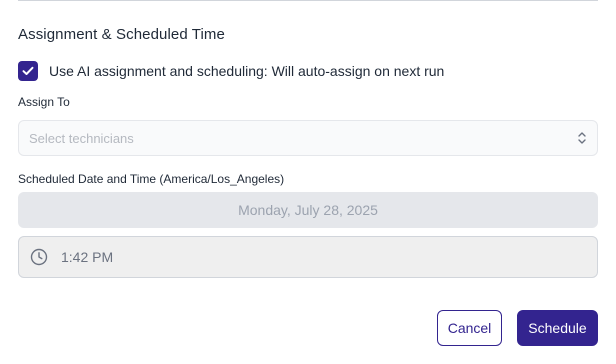 This screenshot has height=364, width=616. Describe the element at coordinates (308, 138) in the screenshot. I see `technicians-select: Select technicians` at that location.